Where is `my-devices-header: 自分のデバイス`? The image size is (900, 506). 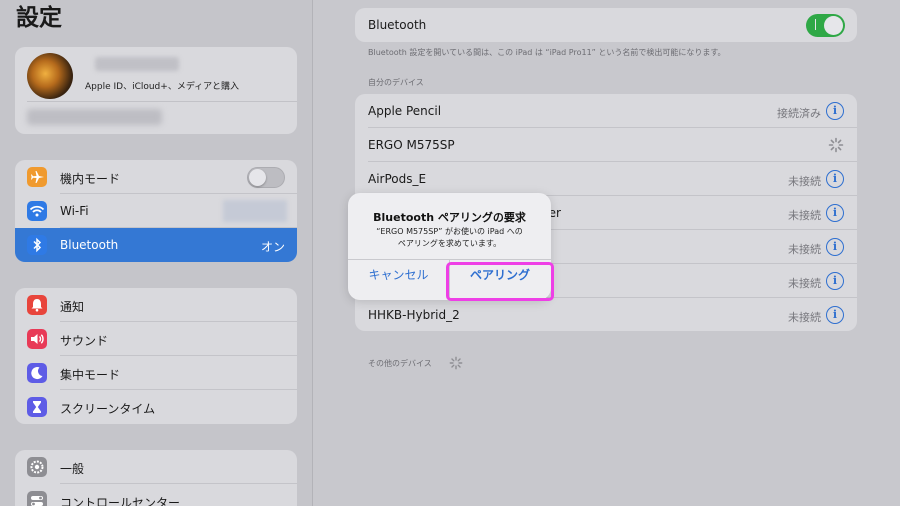
my-devices-header: 自分のデバイス is located at coordinates (396, 82).